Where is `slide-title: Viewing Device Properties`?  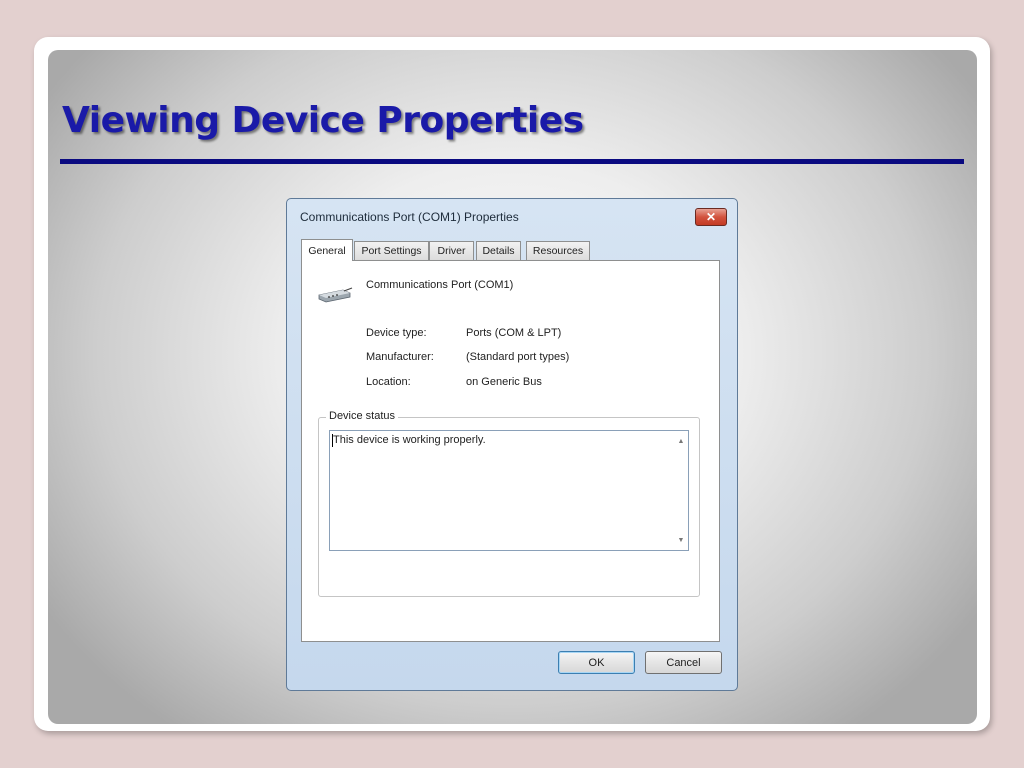
slide-title: Viewing Device Properties is located at coordinates (323, 120).